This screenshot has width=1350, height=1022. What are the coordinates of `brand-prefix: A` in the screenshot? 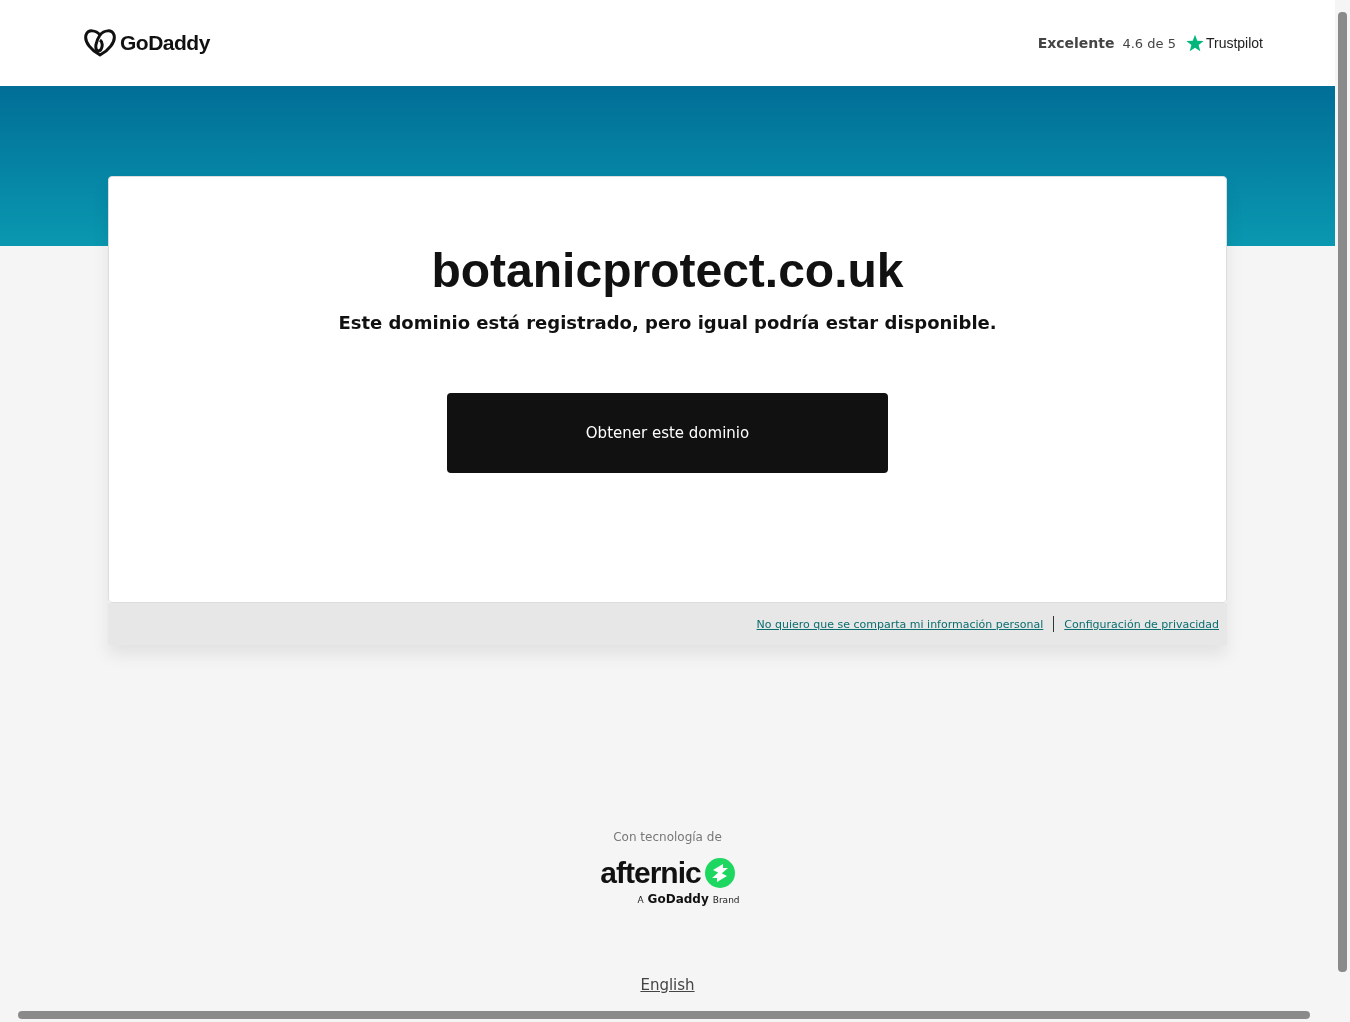 It's located at (640, 900).